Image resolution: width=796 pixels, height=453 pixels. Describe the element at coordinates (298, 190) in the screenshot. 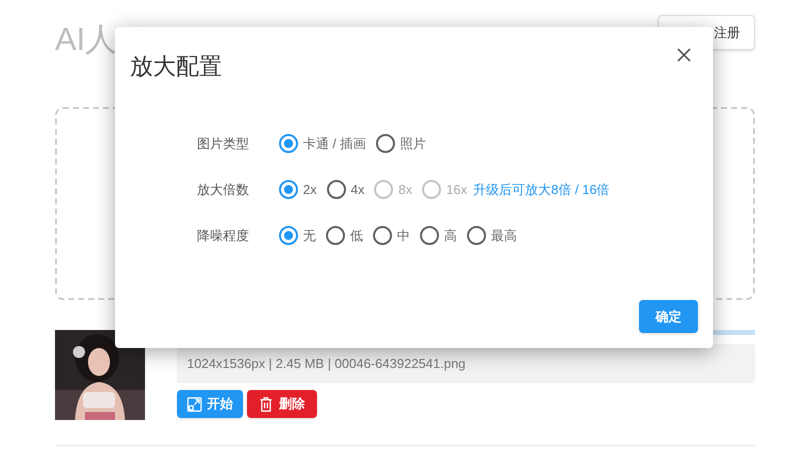

I see `radio-option: 2x` at that location.